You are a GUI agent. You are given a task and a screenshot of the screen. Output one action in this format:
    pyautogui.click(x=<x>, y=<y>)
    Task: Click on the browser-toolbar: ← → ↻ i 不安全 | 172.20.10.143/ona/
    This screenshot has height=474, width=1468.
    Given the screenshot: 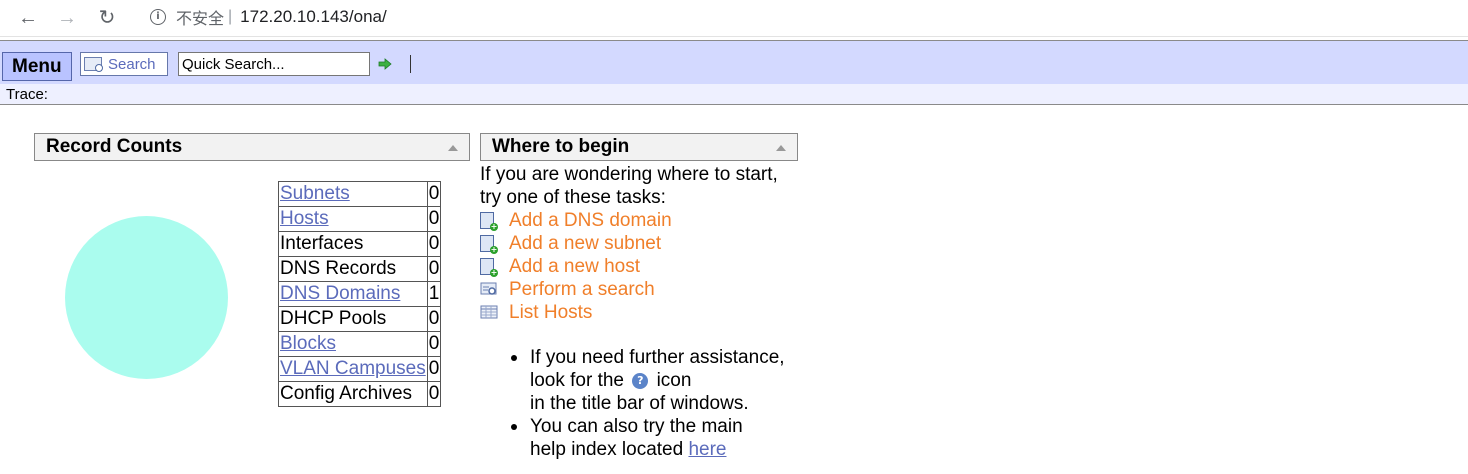 What is the action you would take?
    pyautogui.click(x=734, y=18)
    